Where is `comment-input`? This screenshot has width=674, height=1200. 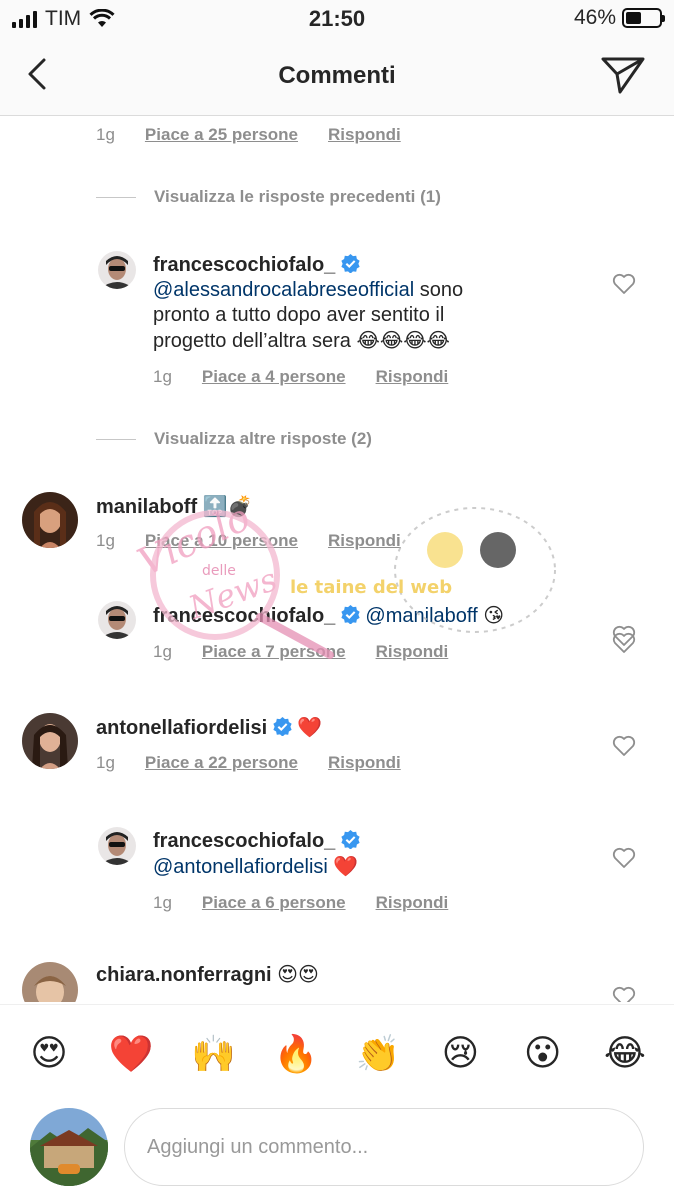
comment-input is located at coordinates (384, 1147).